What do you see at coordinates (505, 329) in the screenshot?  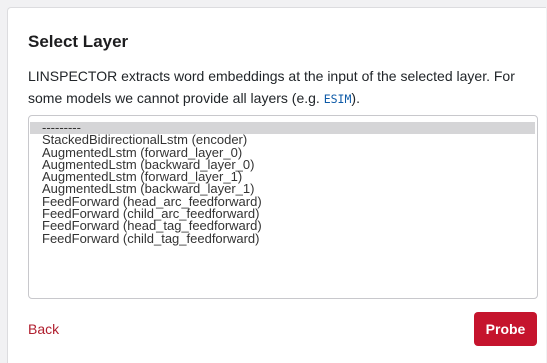 I see `probe-button: Probe` at bounding box center [505, 329].